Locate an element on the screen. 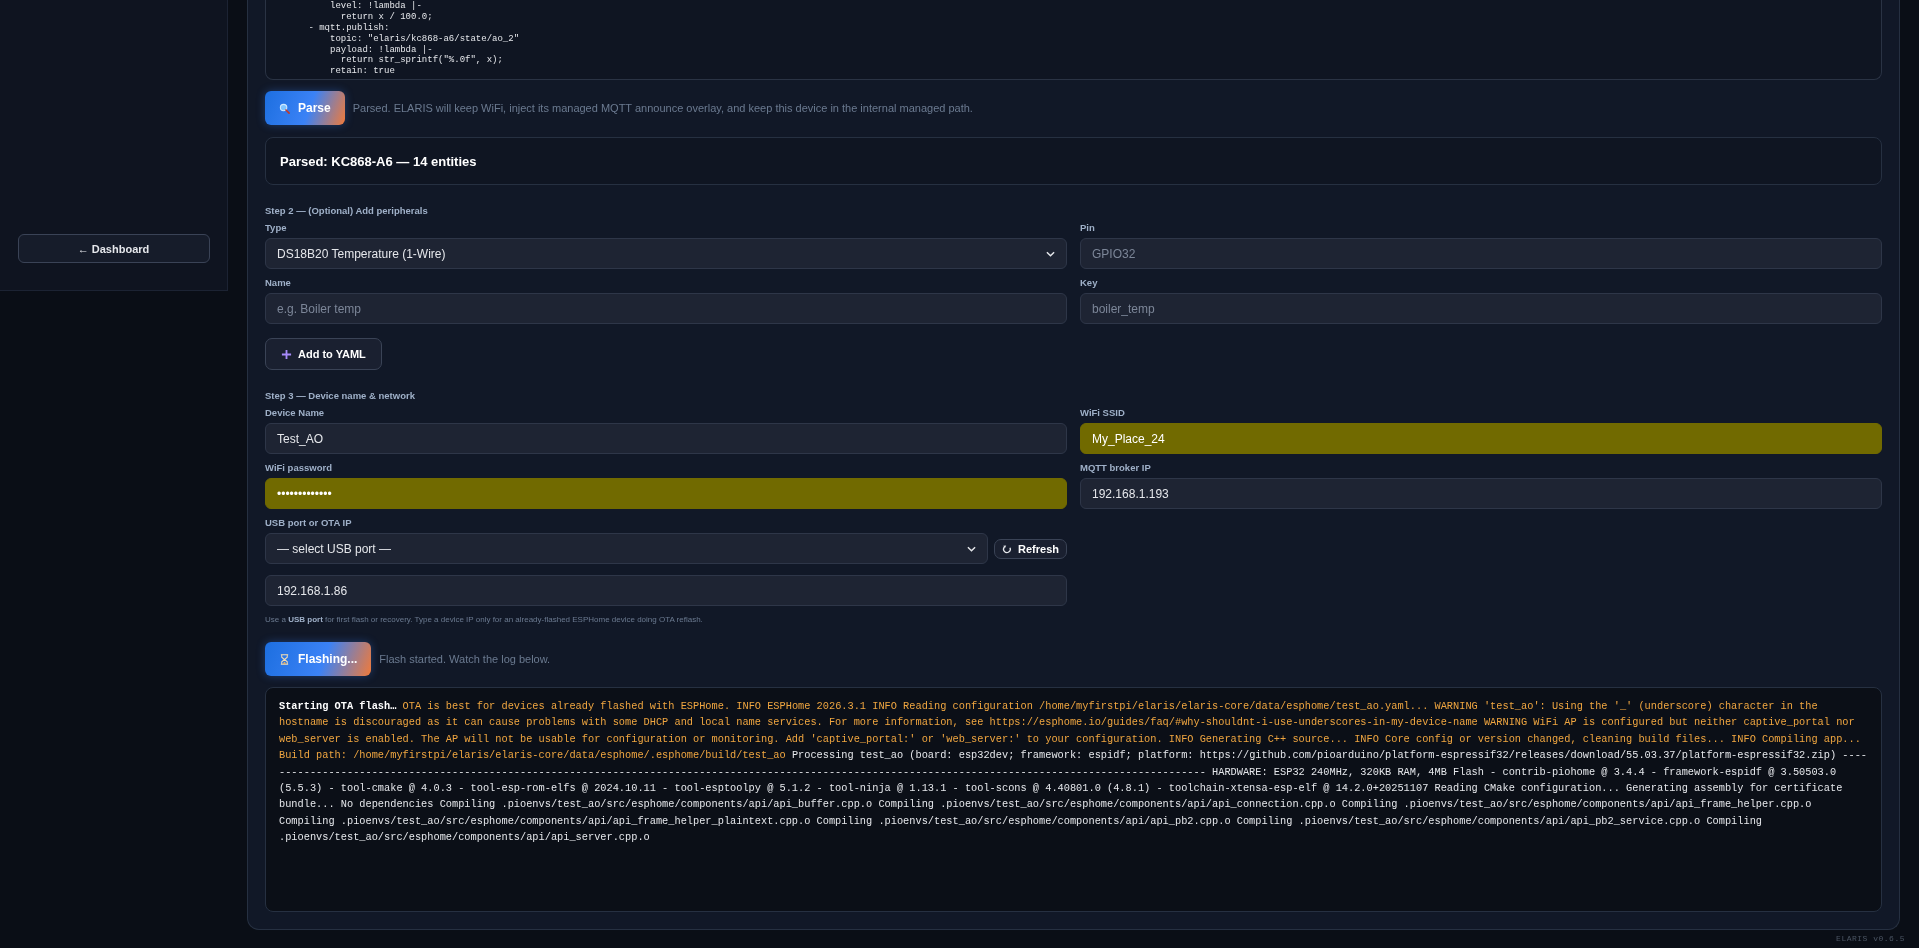 The height and width of the screenshot is (948, 1919). refresh-icon is located at coordinates (1007, 548).